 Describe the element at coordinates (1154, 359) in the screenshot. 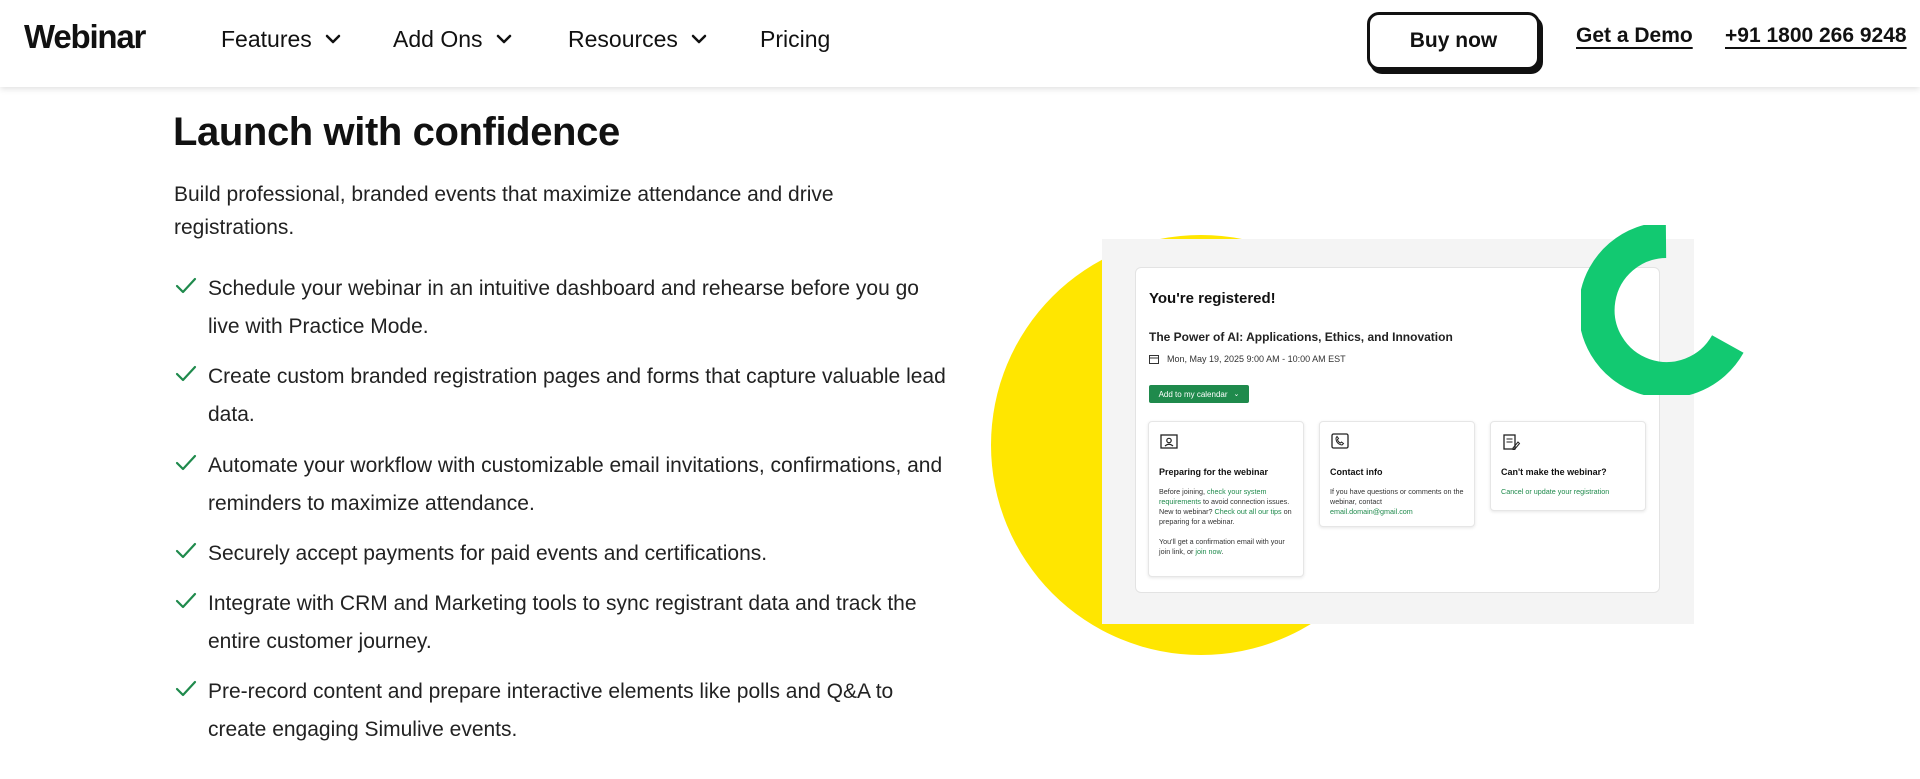

I see `calendar-icon` at that location.